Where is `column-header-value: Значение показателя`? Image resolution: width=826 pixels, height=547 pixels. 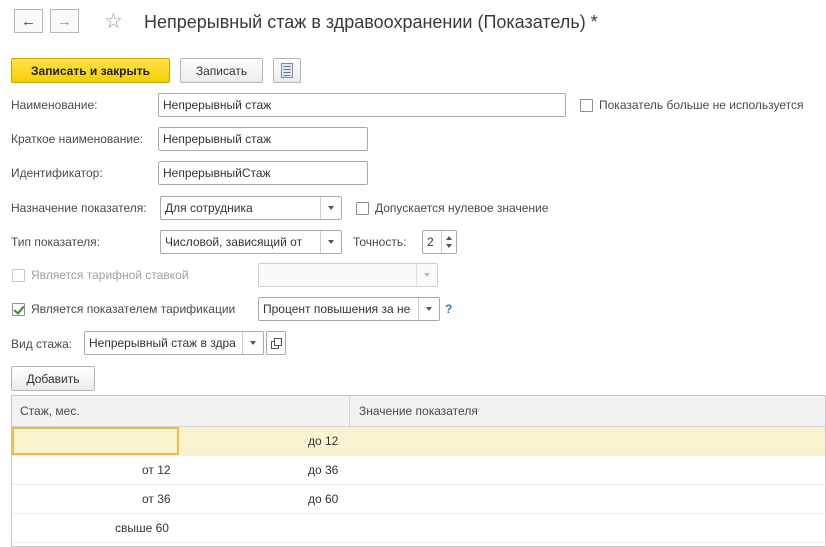
column-header-value: Значение показателя is located at coordinates (418, 411).